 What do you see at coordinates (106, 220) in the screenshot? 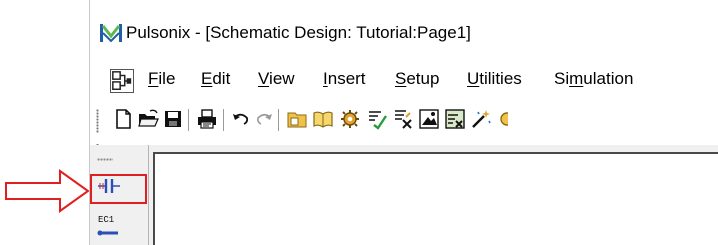
I see `ec-label: EC1` at bounding box center [106, 220].